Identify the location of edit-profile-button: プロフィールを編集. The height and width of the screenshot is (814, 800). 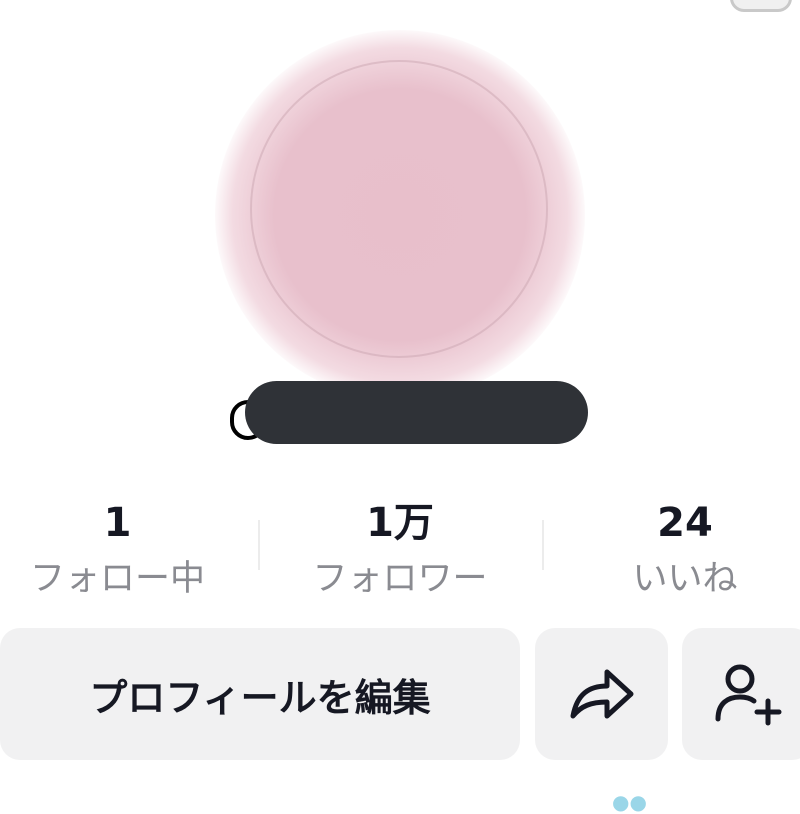
(260, 694).